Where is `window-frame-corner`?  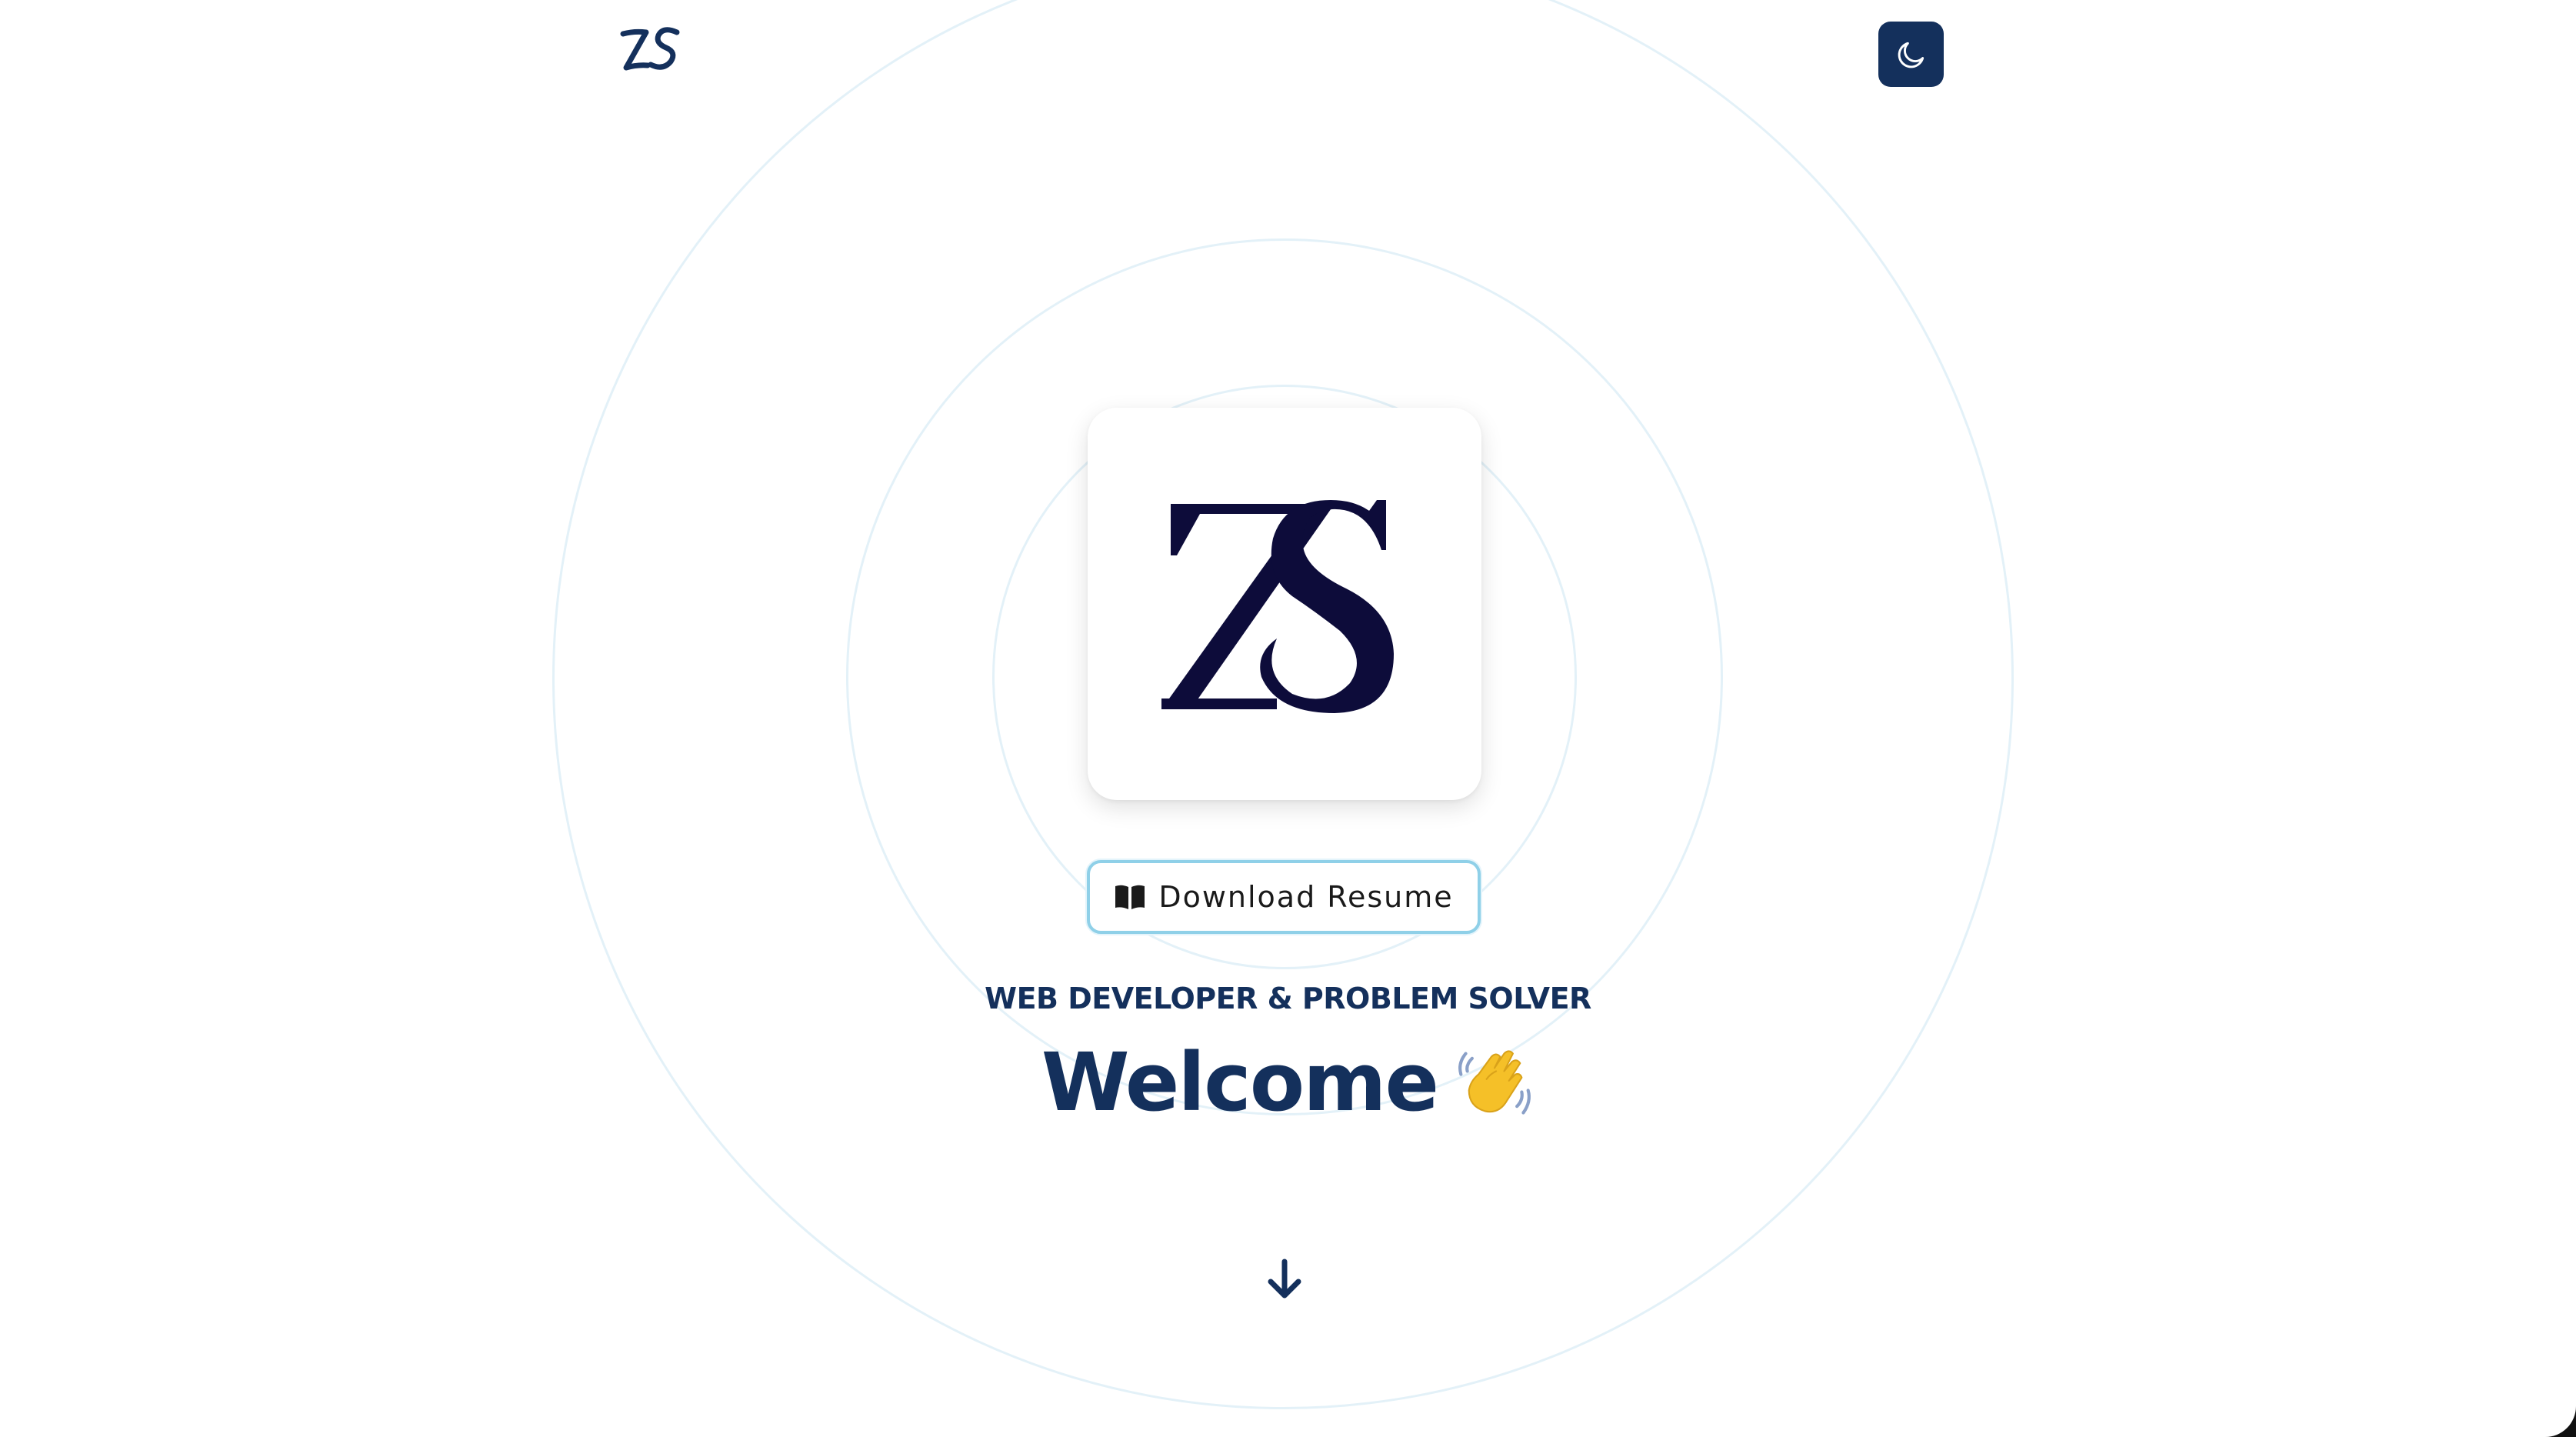
window-frame-corner is located at coordinates (2560, 1421).